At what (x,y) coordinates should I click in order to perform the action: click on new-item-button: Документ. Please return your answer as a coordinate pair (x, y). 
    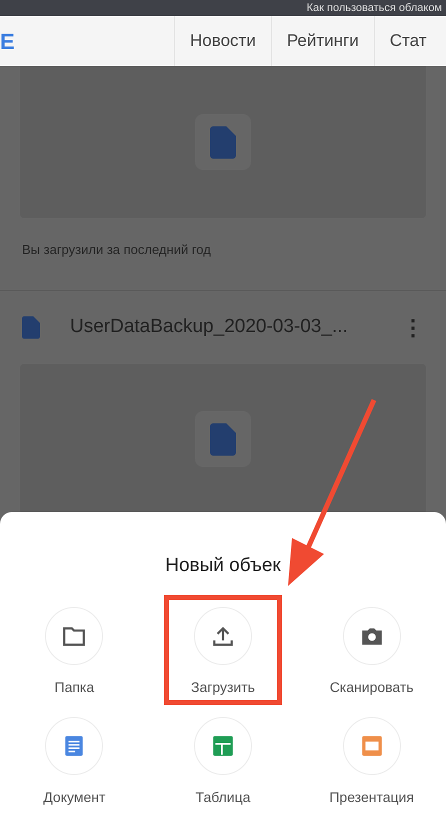
    Looking at the image, I should click on (74, 759).